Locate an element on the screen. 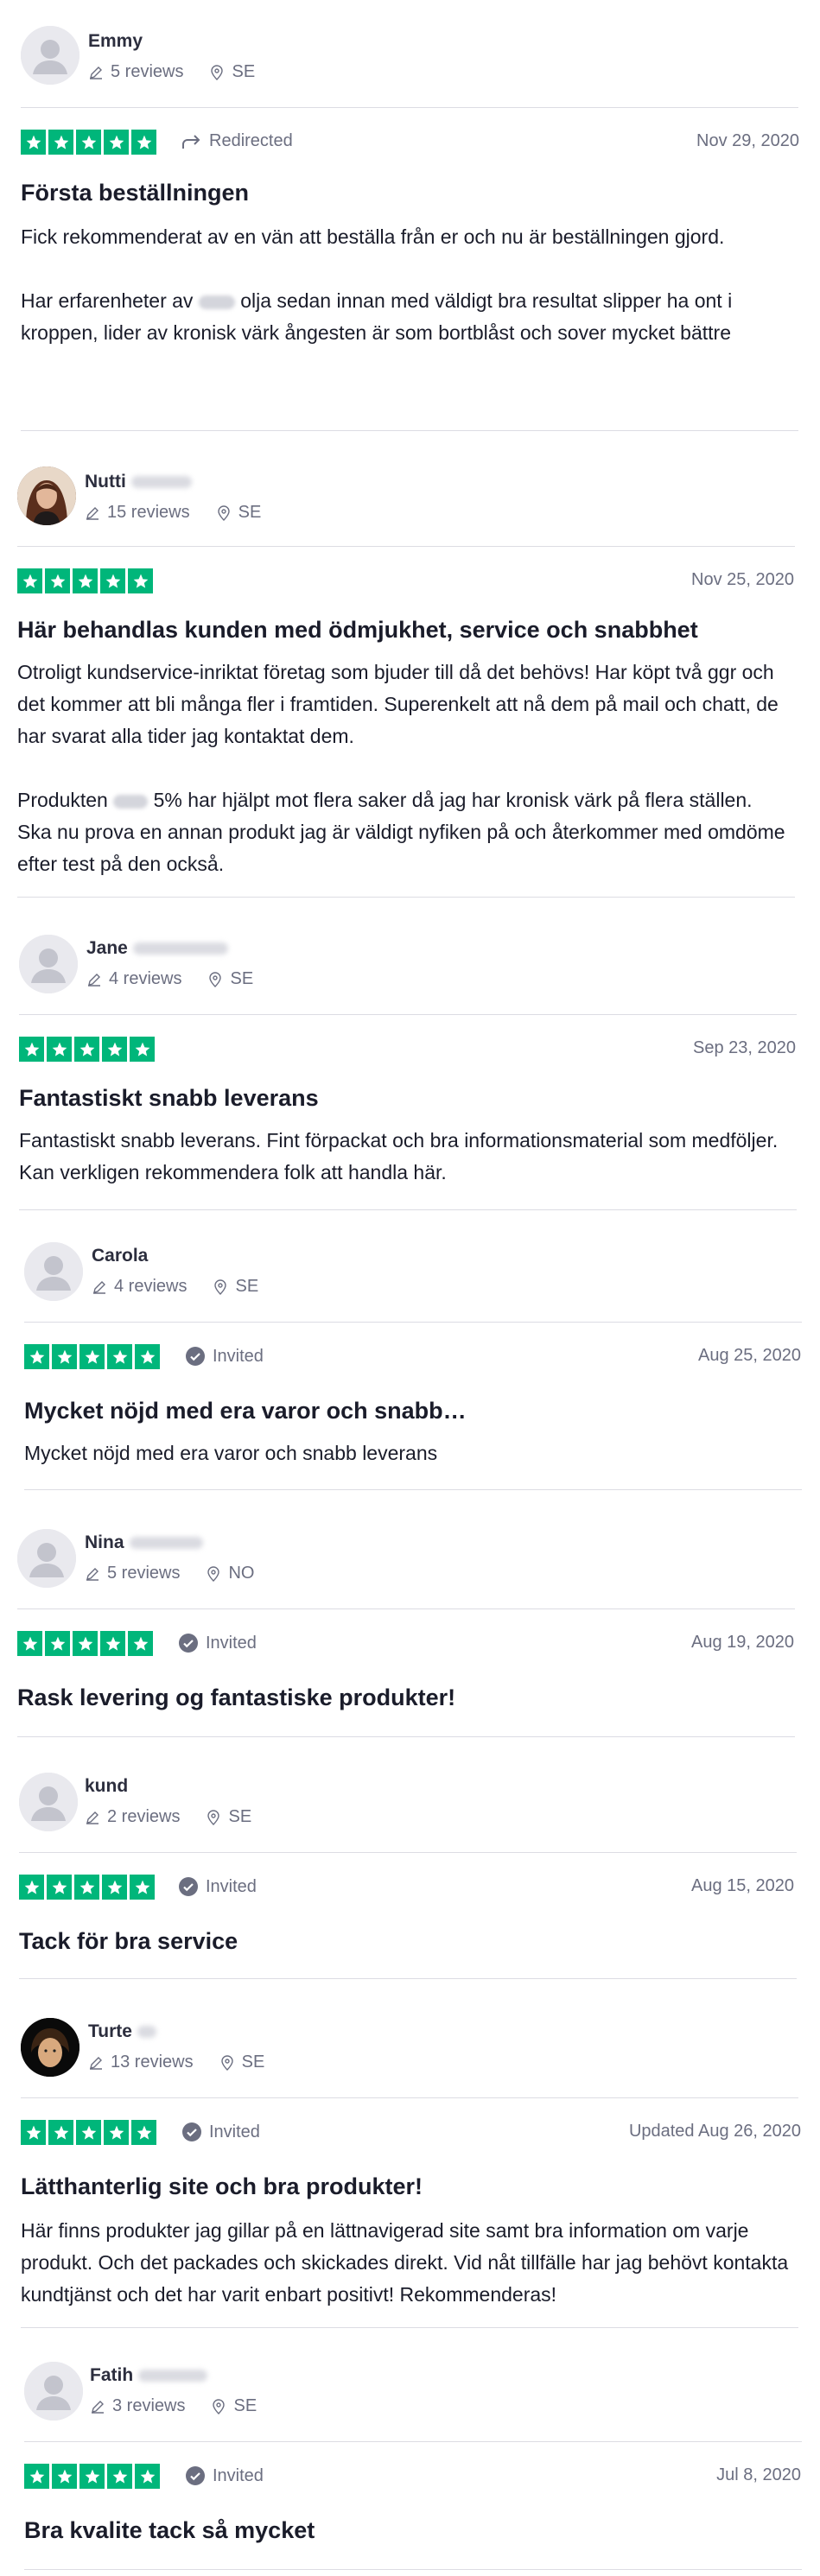 The width and height of the screenshot is (820, 2576). review-title: Fantastiskt snabb leverans is located at coordinates (169, 1098).